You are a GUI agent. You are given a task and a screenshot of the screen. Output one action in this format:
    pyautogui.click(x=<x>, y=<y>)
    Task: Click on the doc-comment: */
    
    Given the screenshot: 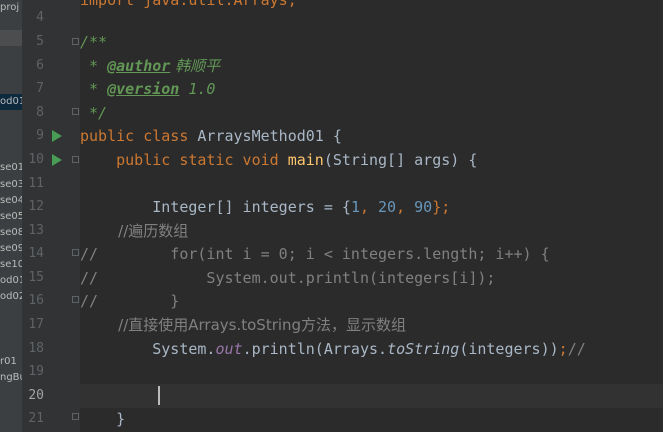 What is the action you would take?
    pyautogui.click(x=94, y=113)
    